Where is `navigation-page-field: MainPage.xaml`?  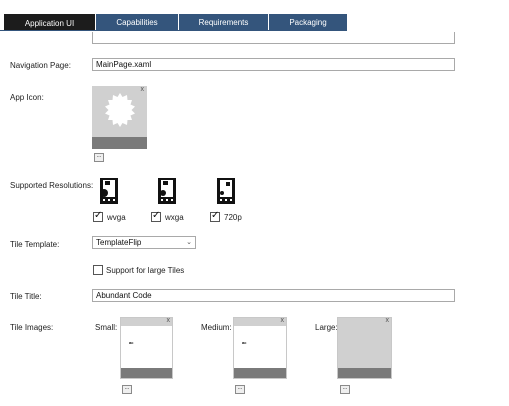
navigation-page-field: MainPage.xaml is located at coordinates (273, 64).